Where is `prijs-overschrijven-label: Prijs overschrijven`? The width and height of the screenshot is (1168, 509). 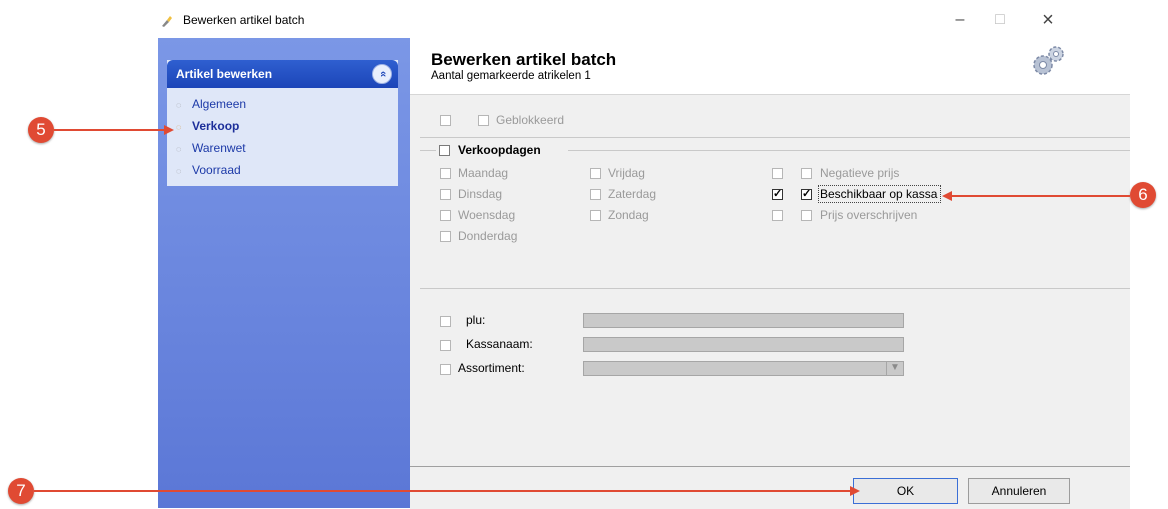
prijs-overschrijven-label: Prijs overschrijven is located at coordinates (869, 215).